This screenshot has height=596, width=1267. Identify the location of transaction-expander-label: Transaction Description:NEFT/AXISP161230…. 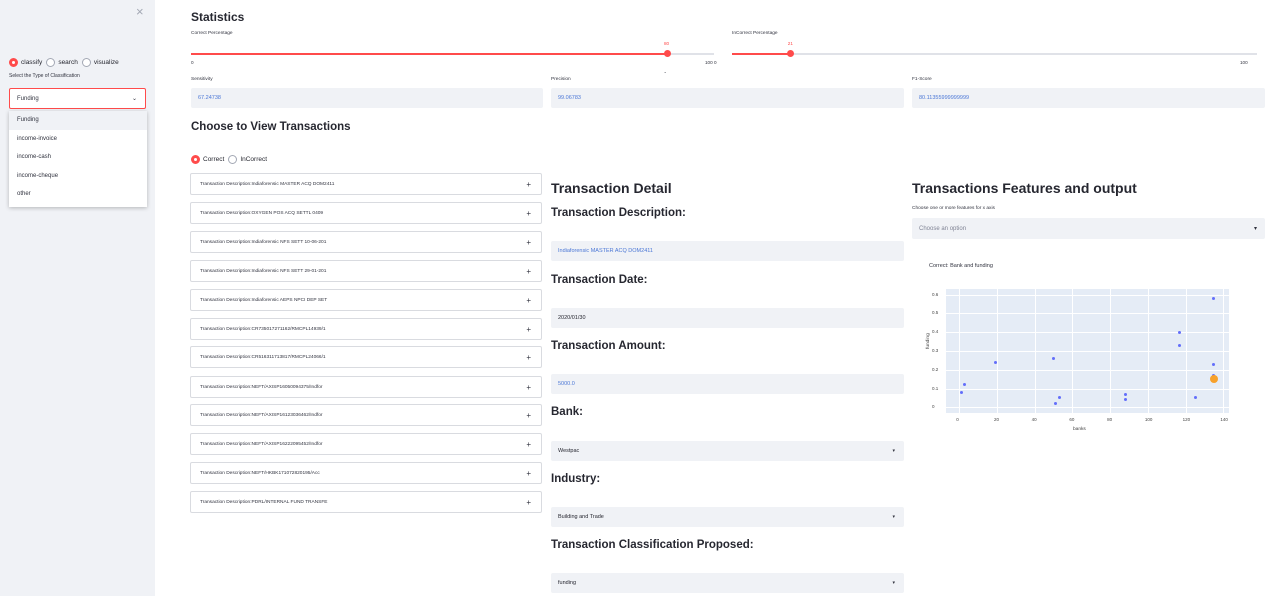
(261, 415).